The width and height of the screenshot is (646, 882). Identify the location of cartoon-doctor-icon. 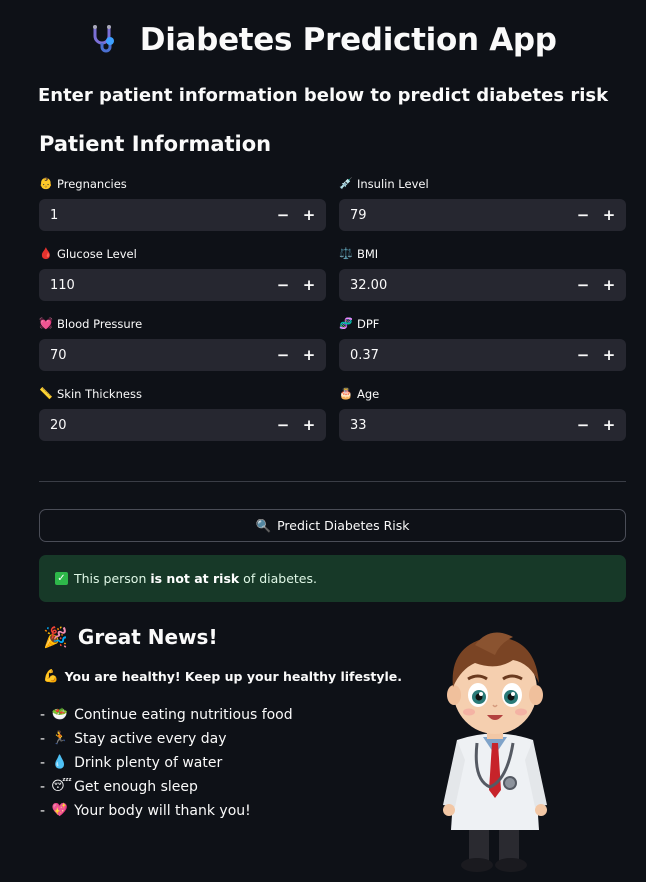
(495, 752).